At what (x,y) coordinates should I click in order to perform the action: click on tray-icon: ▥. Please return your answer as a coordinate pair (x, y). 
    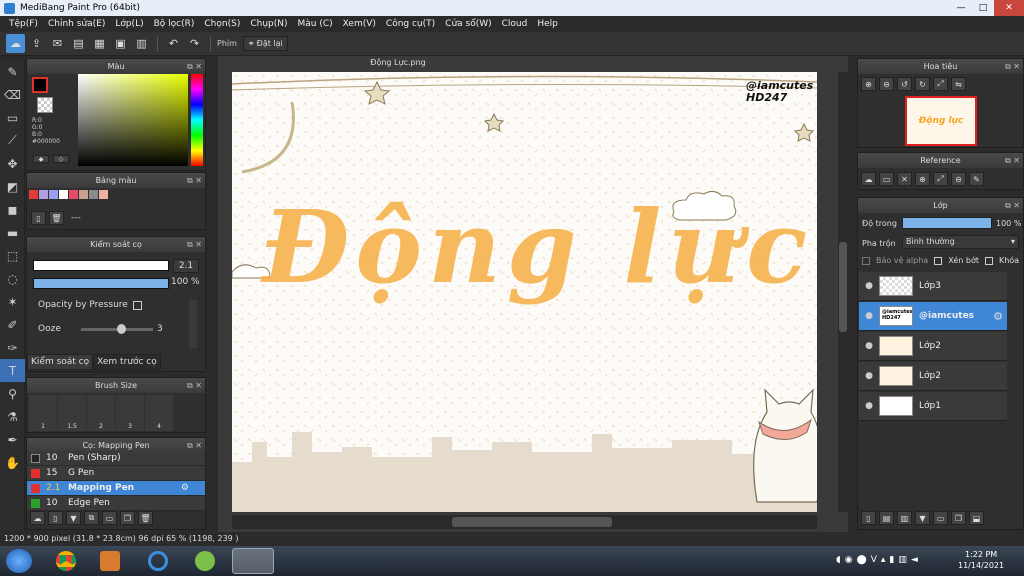
    Looking at the image, I should click on (902, 560).